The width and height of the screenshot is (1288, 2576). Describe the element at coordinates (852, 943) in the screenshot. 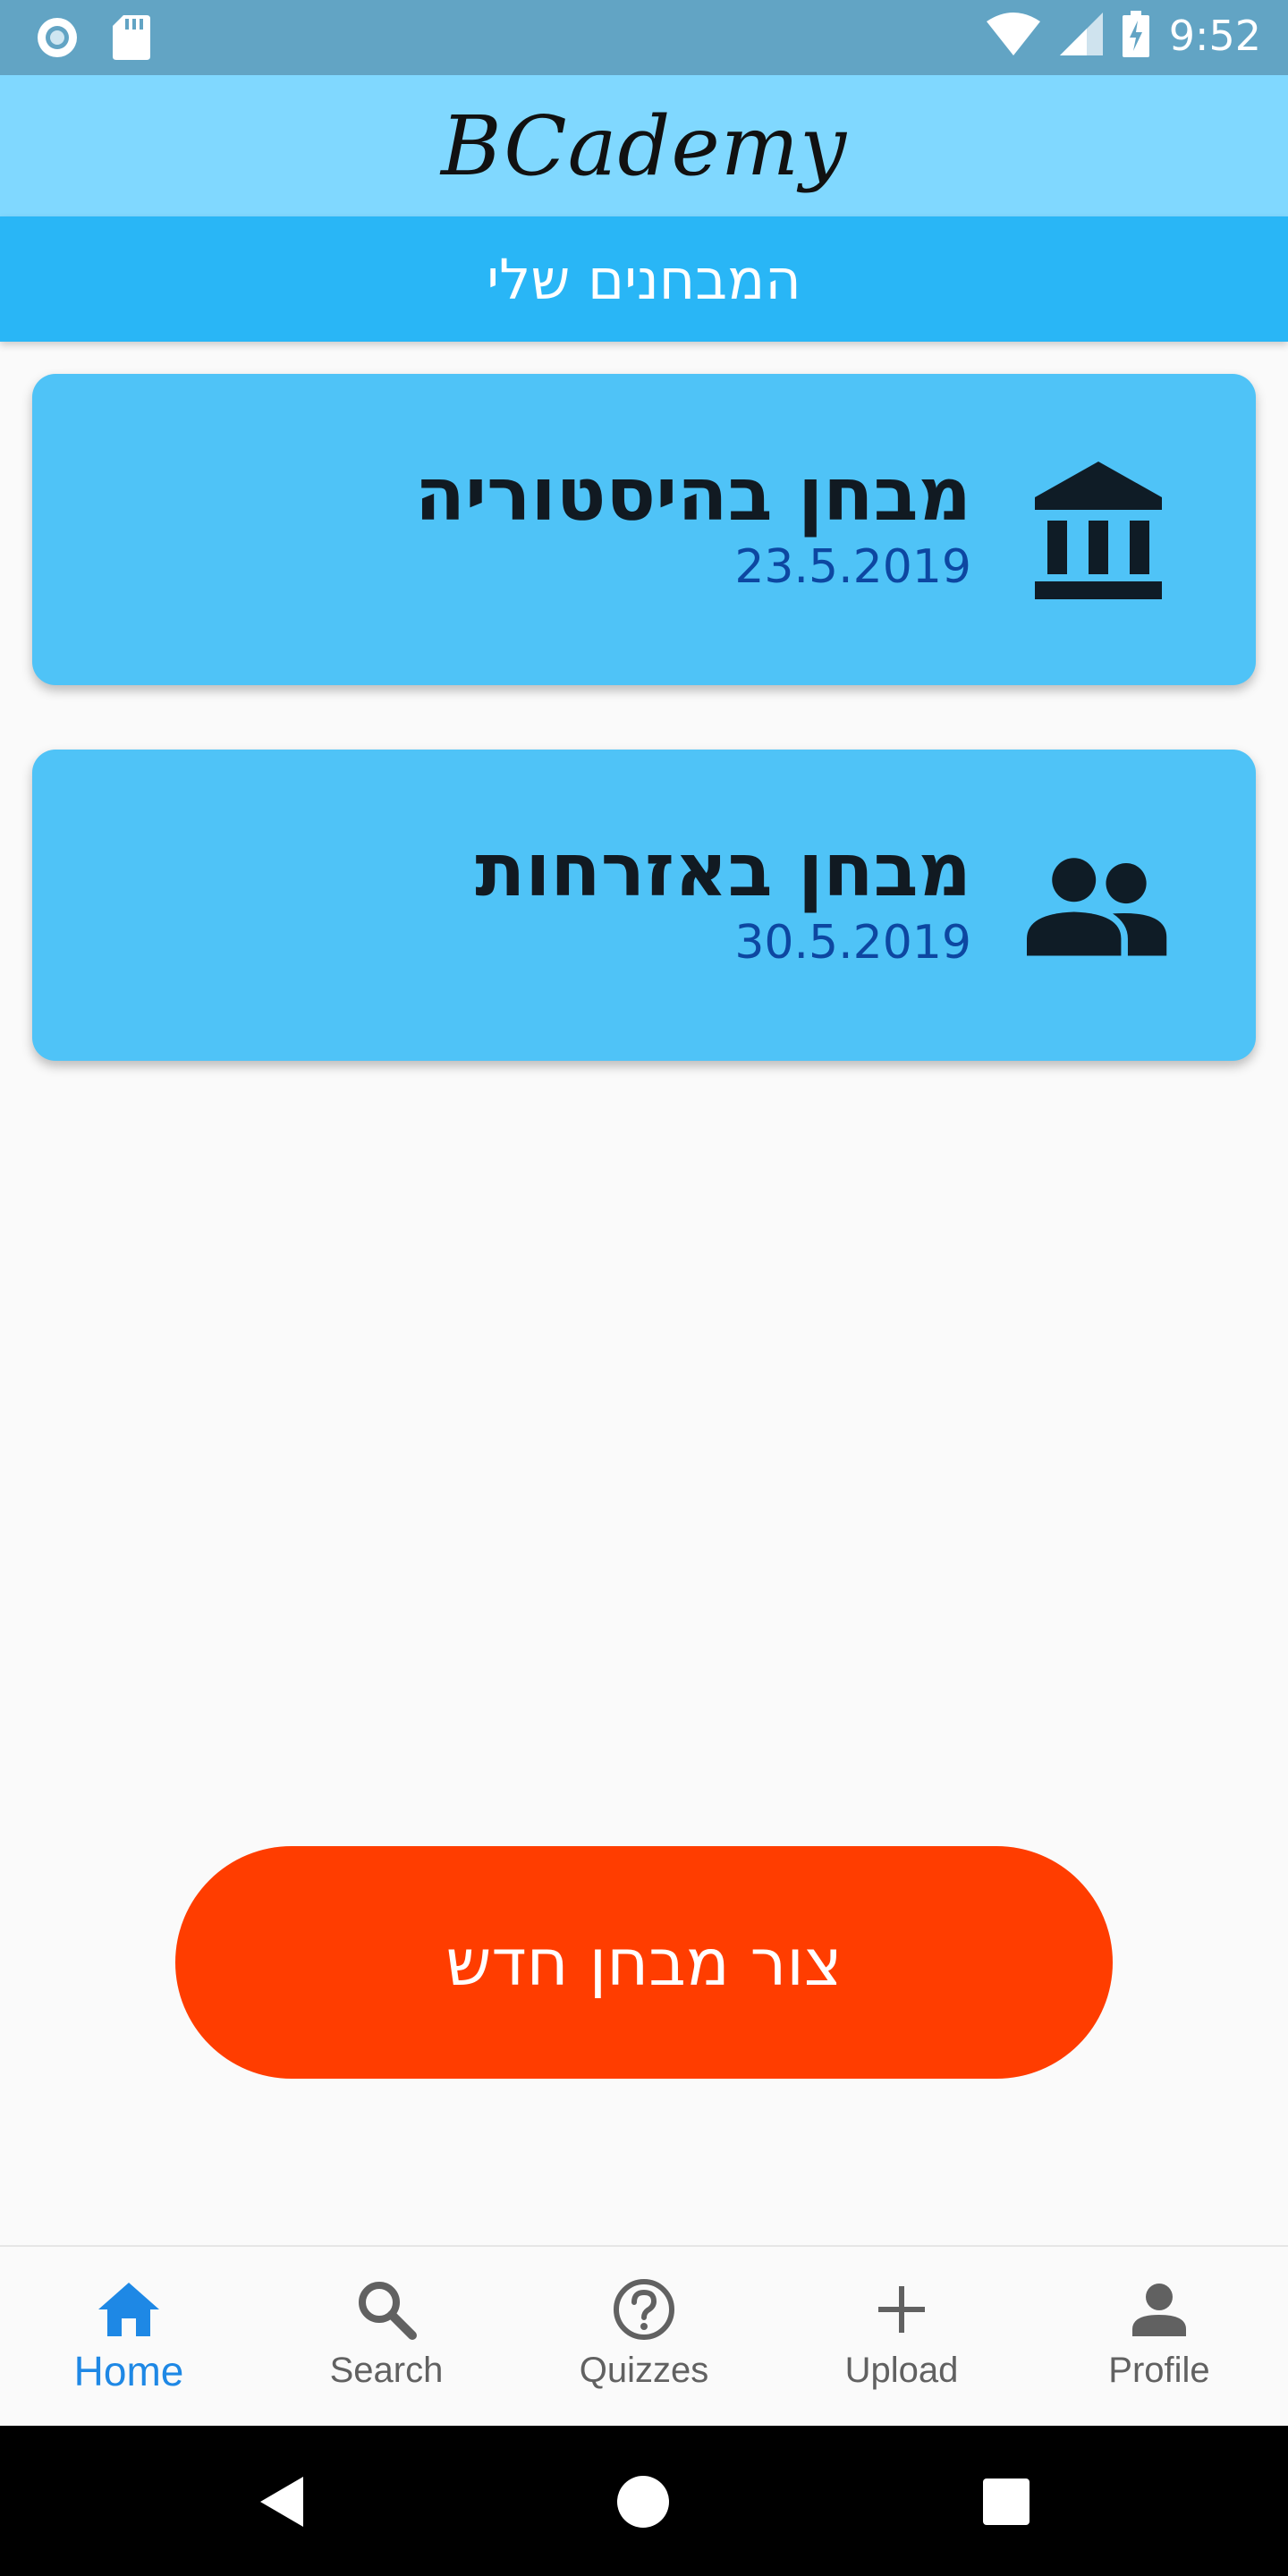

I see `quiz-date: 30.5.2019` at that location.